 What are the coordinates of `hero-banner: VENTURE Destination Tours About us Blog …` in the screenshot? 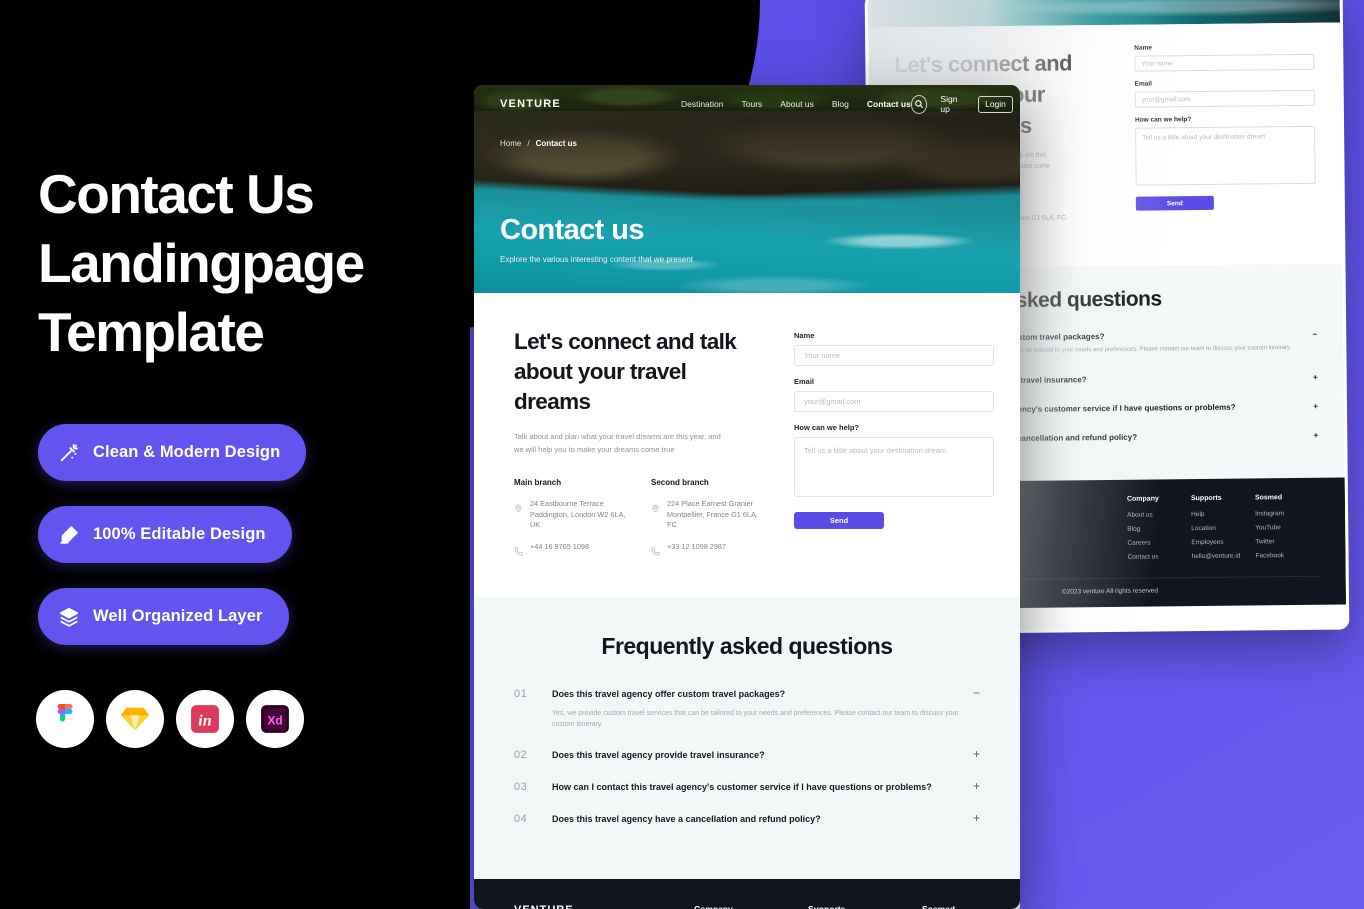 It's located at (747, 189).